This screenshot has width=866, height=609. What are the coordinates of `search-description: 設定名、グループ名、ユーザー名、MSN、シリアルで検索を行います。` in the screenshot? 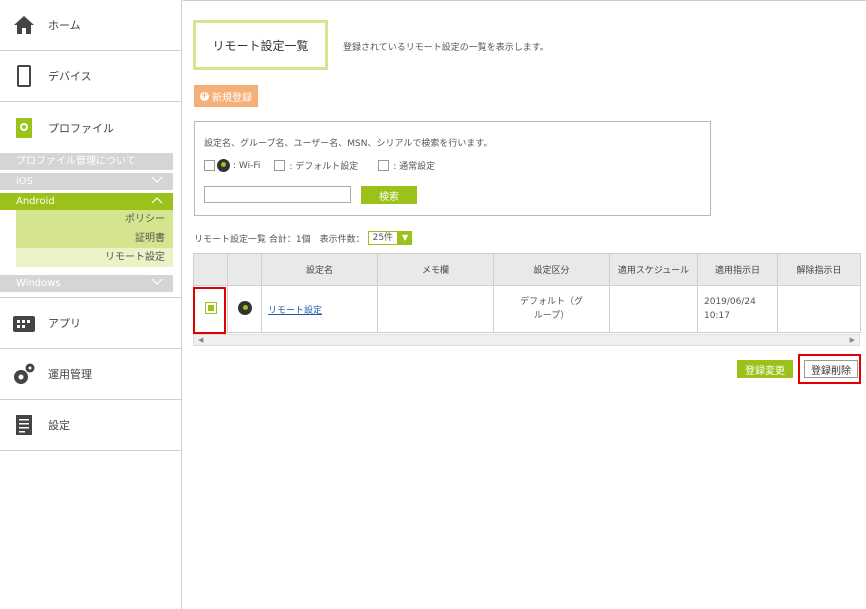 It's located at (348, 144).